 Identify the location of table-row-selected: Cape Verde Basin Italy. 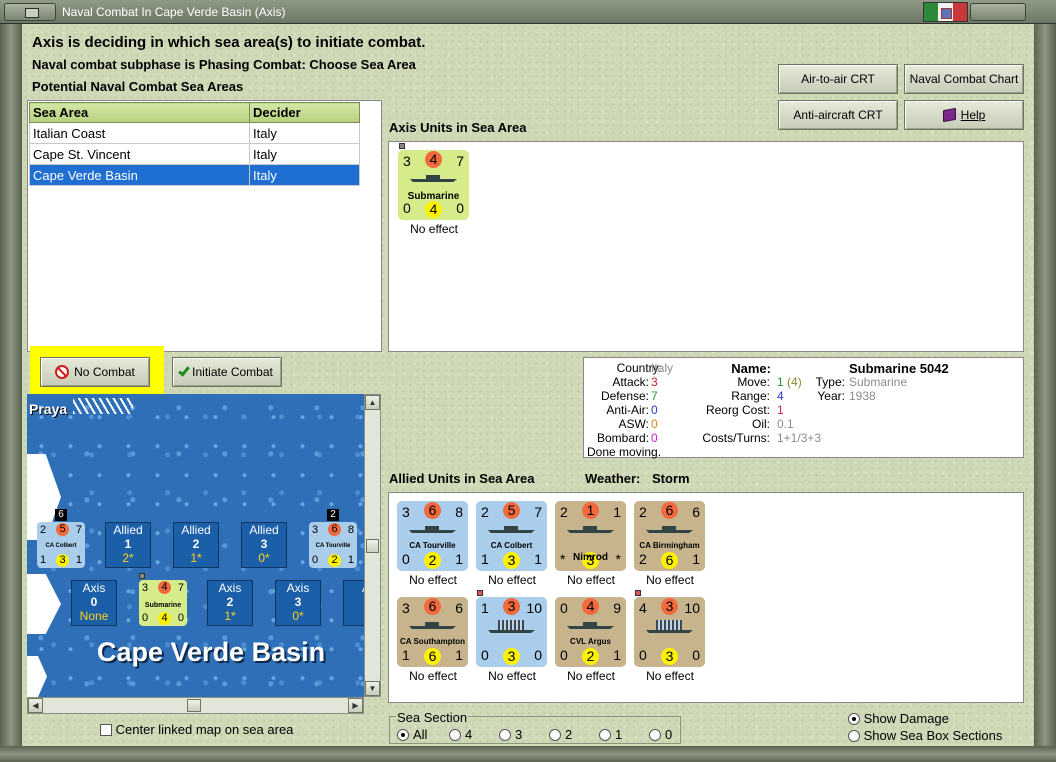
(194, 175).